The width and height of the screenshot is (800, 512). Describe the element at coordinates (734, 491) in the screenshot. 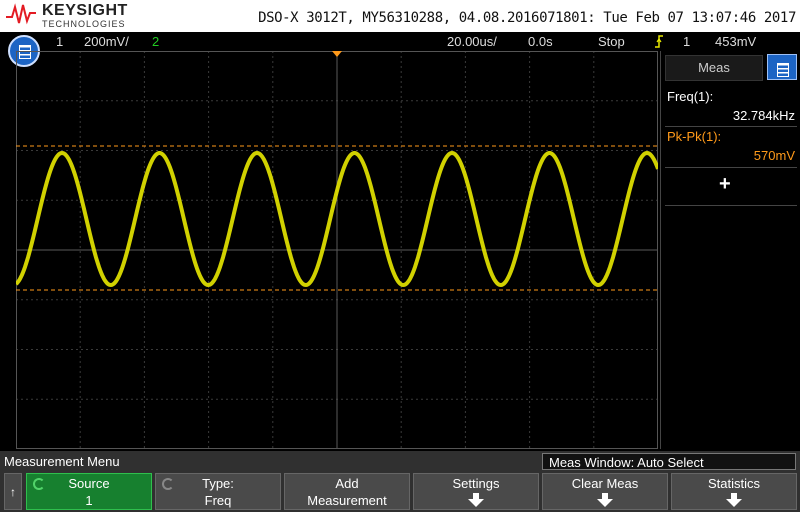

I see `statistics-softkey: Statistics` at that location.